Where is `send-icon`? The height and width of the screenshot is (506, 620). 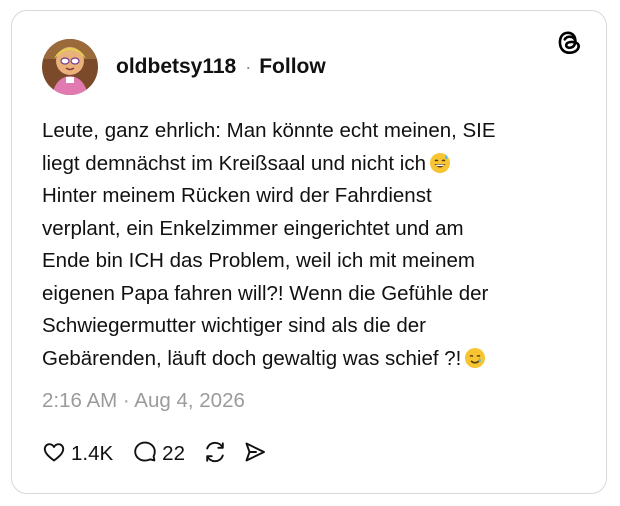
send-icon is located at coordinates (255, 454).